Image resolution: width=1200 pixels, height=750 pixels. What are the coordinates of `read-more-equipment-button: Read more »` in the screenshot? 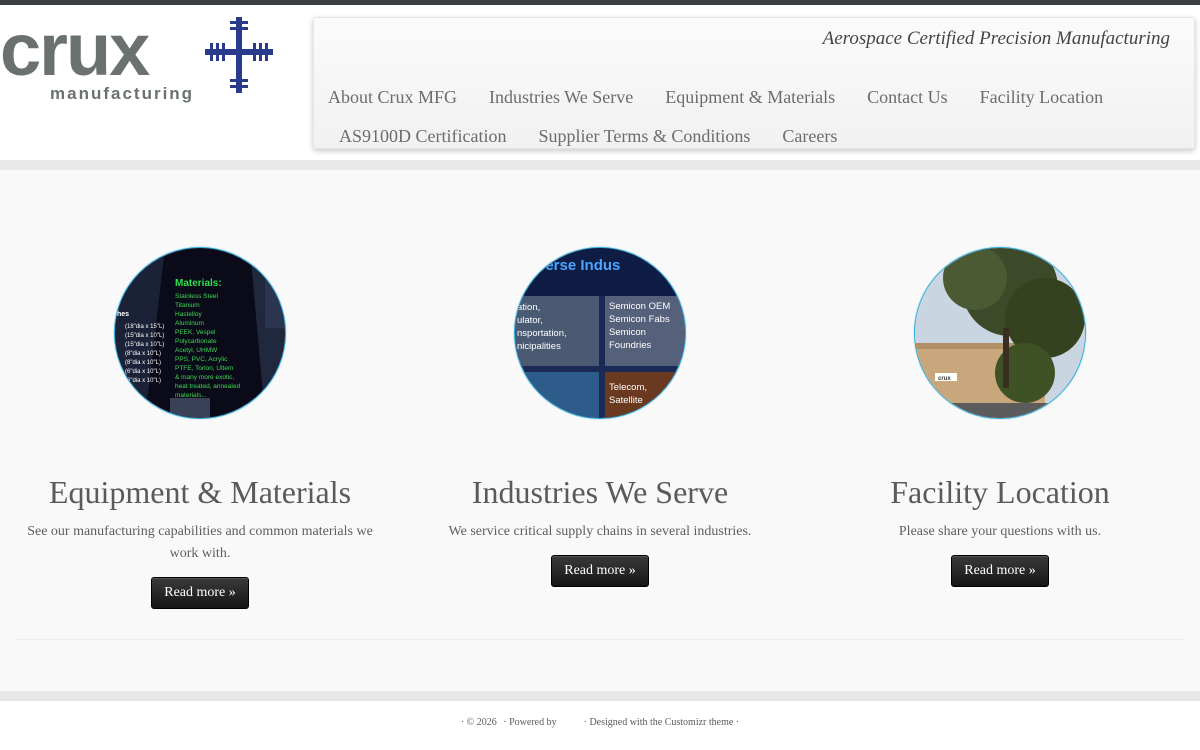 It's located at (200, 593).